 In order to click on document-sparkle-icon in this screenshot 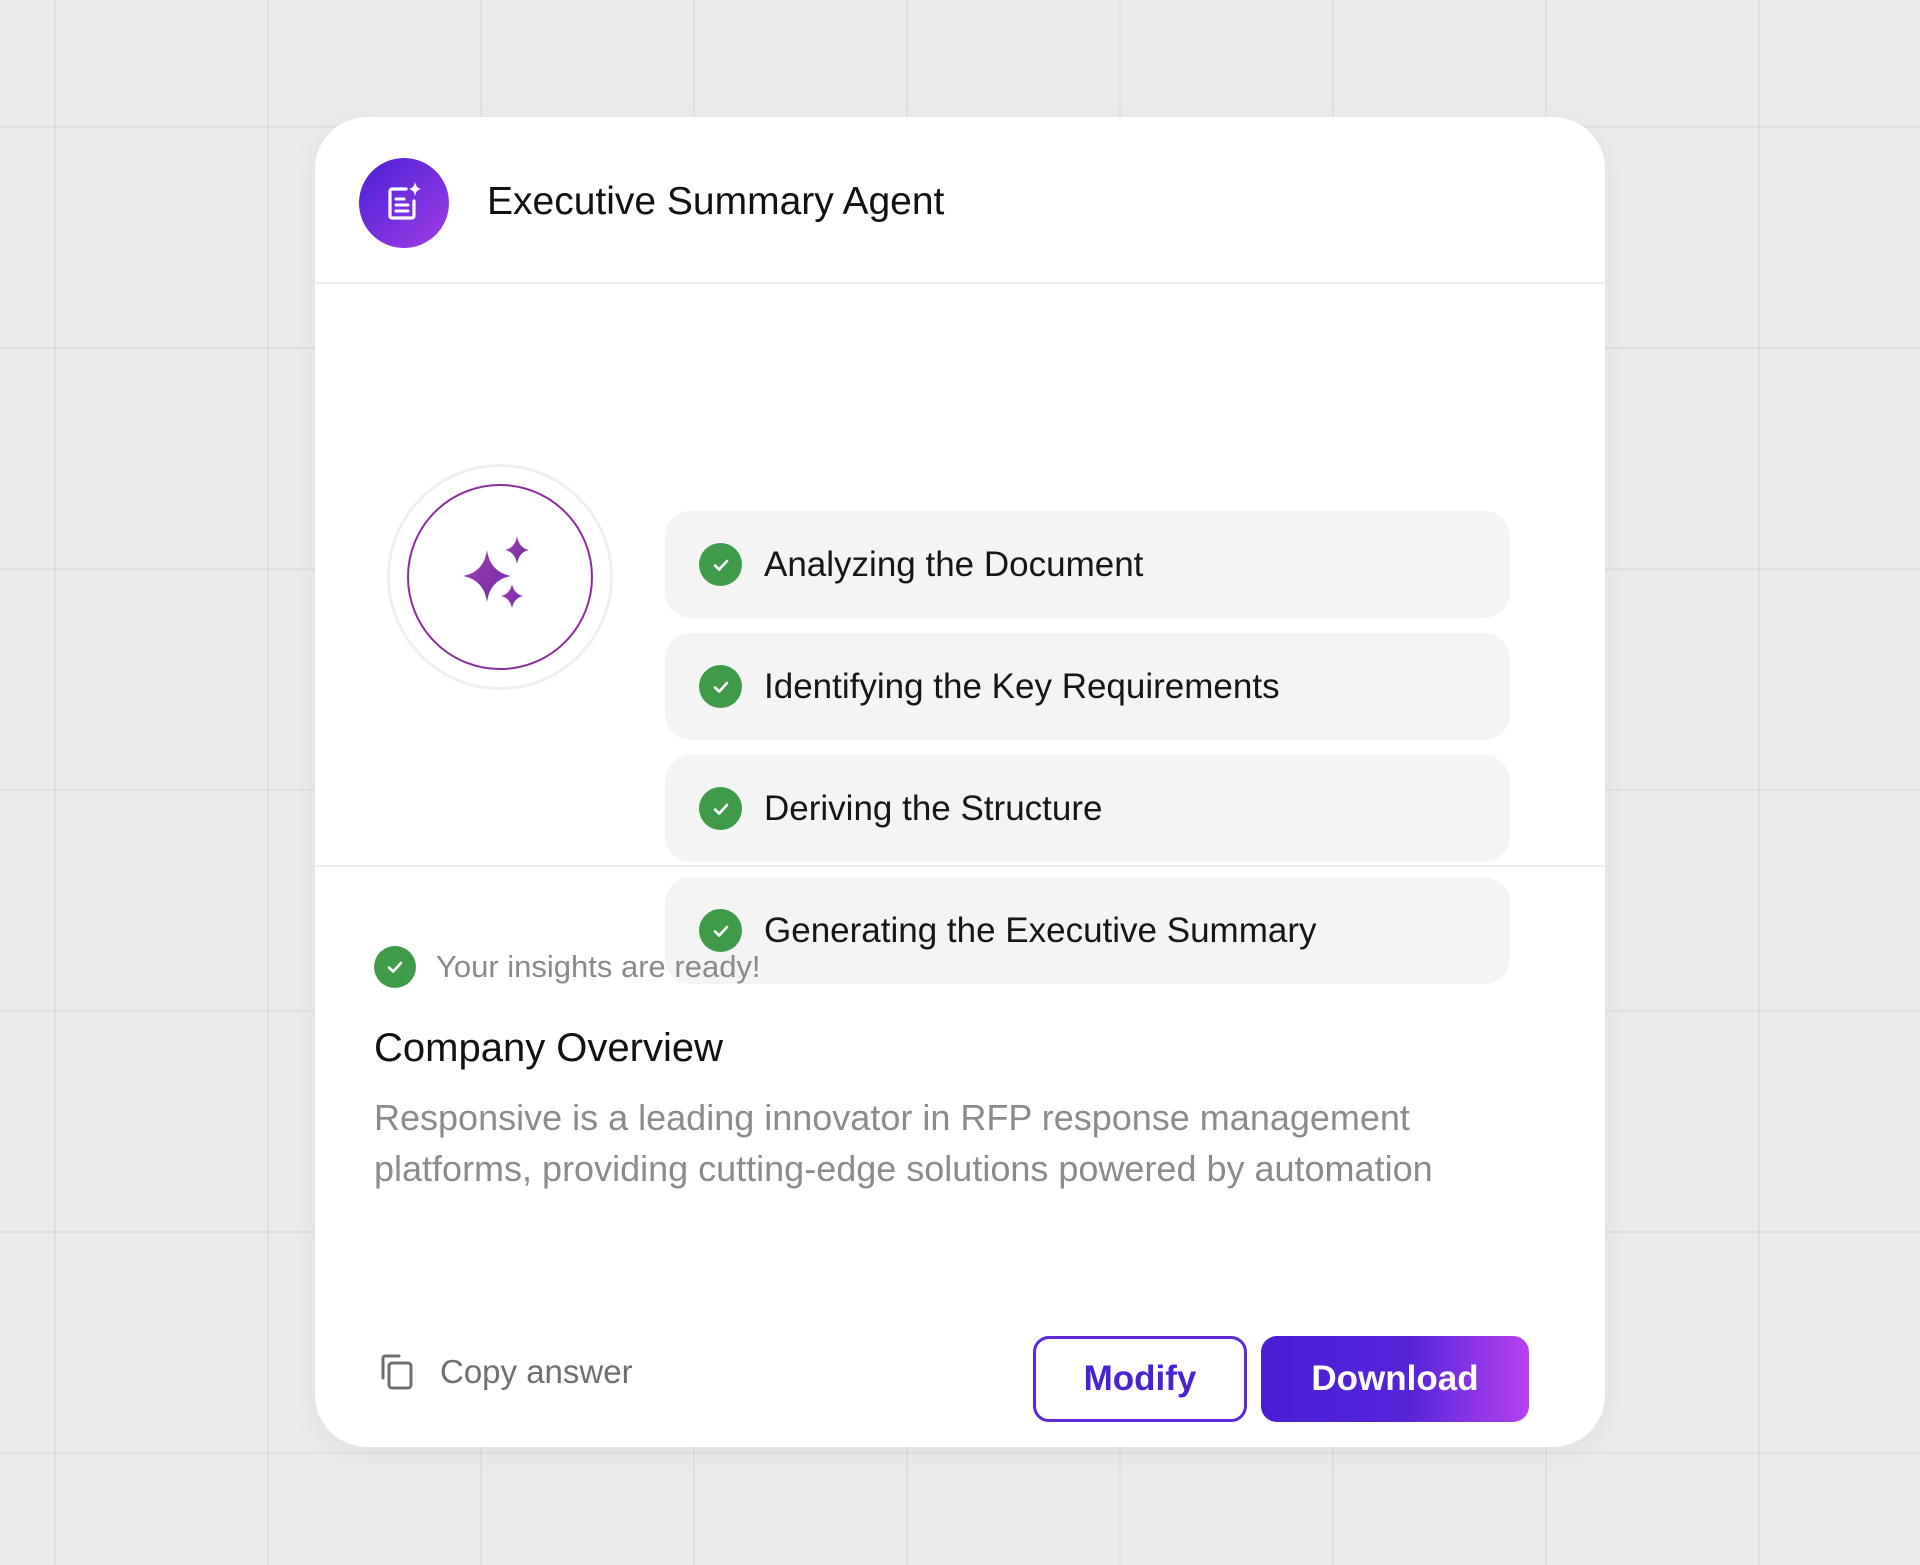, I will do `click(404, 201)`.